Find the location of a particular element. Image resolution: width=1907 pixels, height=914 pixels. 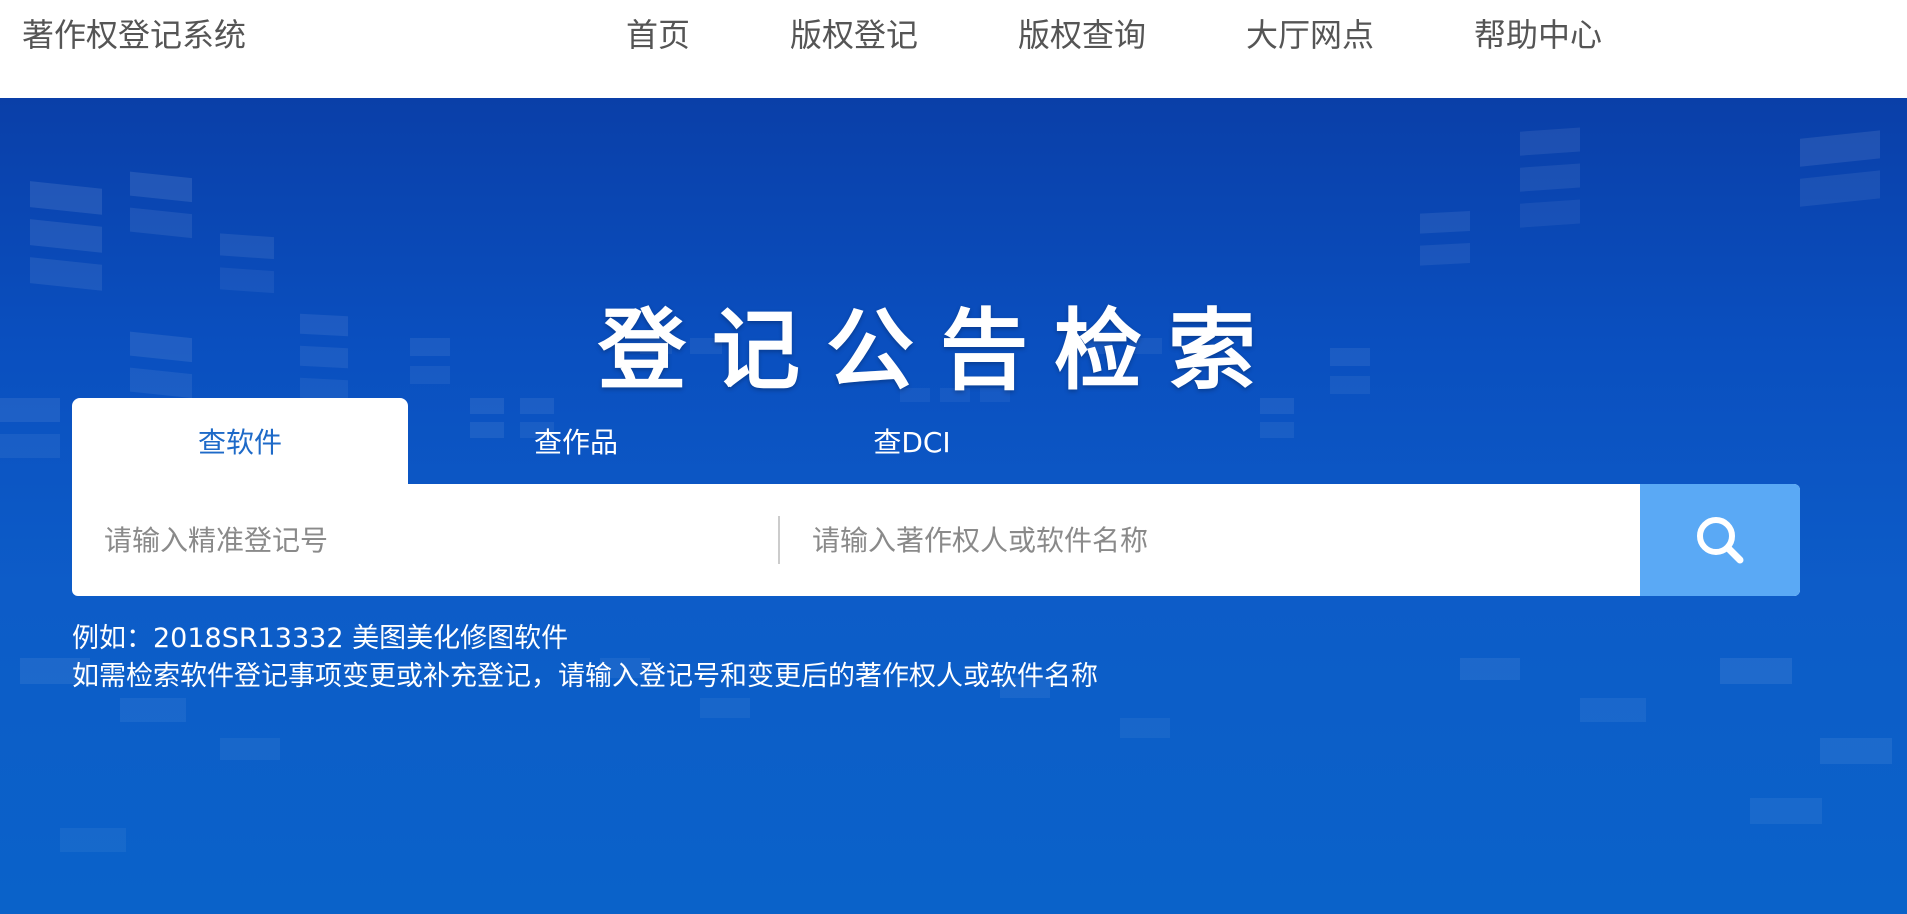

site-header: 著作权登记系统 首页 版权登记 版权查询 大厅网点 帮助中心 is located at coordinates (953, 49).